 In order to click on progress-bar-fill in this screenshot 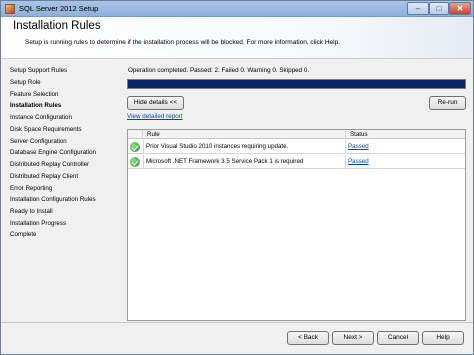, I will do `click(296, 84)`.